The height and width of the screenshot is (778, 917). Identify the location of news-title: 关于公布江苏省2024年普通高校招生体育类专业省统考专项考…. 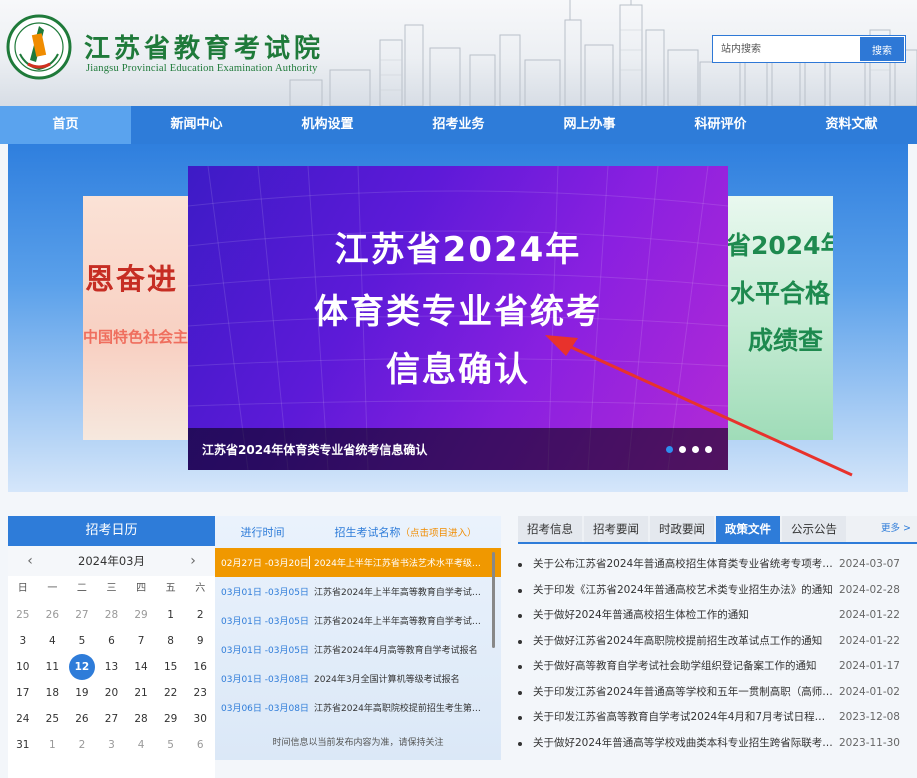
(683, 565).